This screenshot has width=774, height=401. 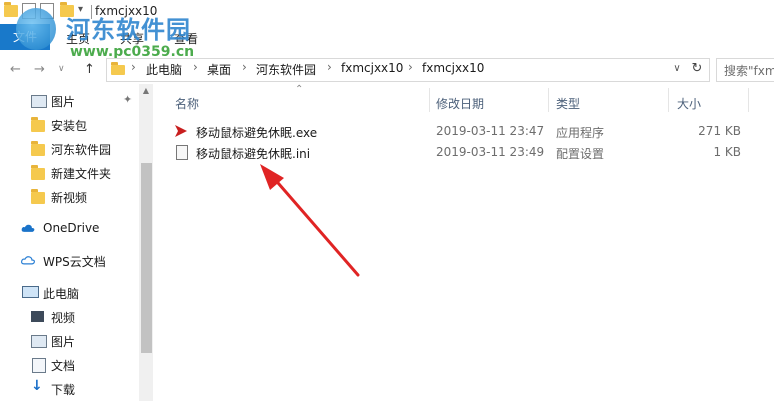 I want to click on annotation-arrow, so click(x=310, y=220).